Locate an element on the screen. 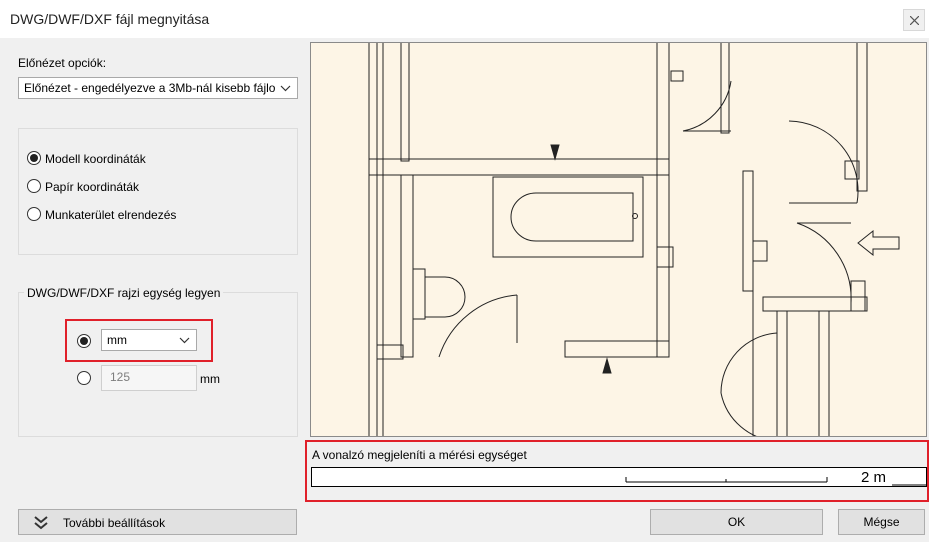  ruler-caption: A vonalzó megjeleníti a mérési egységet is located at coordinates (419, 455).